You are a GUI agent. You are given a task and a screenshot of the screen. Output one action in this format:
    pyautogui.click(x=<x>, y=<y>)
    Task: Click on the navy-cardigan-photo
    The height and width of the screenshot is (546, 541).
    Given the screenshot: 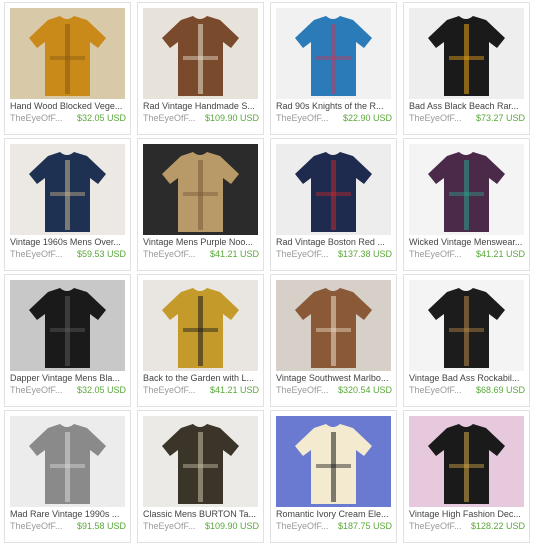 What is the action you would take?
    pyautogui.click(x=67, y=189)
    